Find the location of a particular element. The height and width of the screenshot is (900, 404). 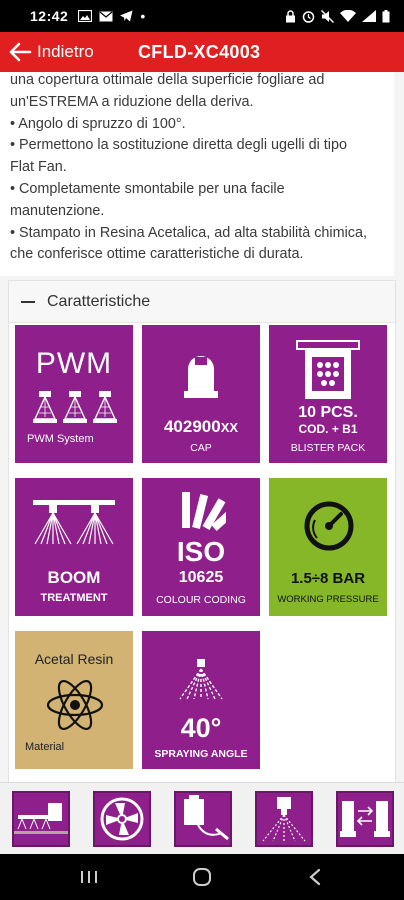

pressure-caption: WORKING PRESSURE is located at coordinates (328, 599).